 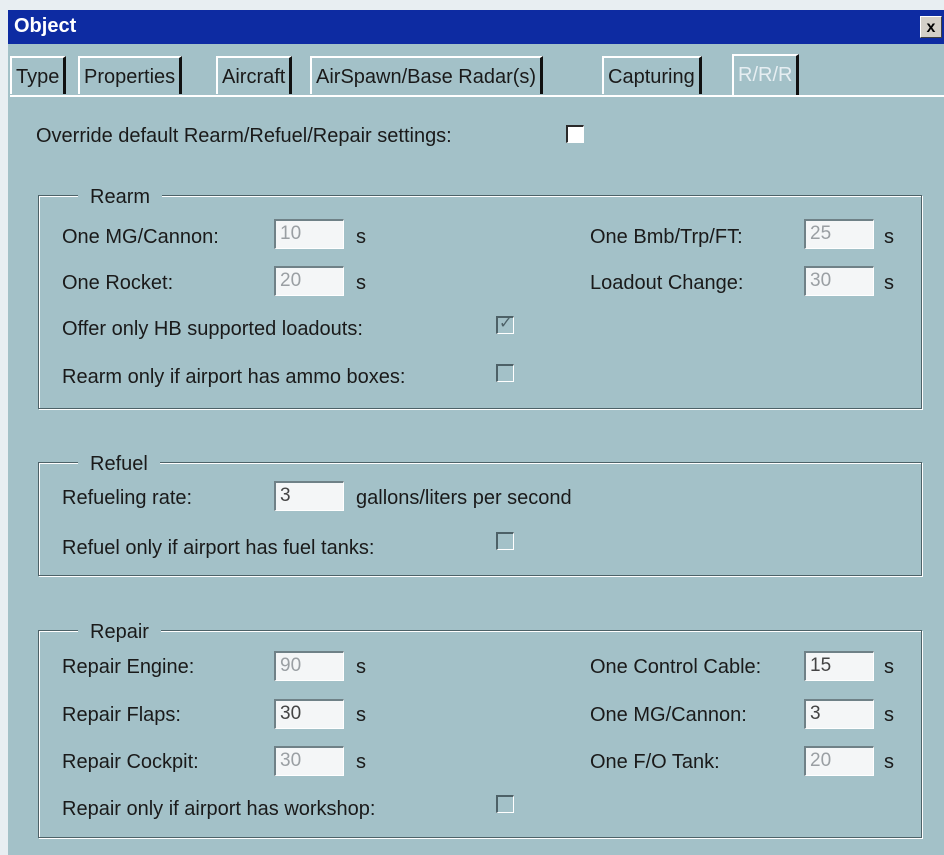 I want to click on repair-cockpit-label: Repair Cockpit:, so click(x=130, y=762).